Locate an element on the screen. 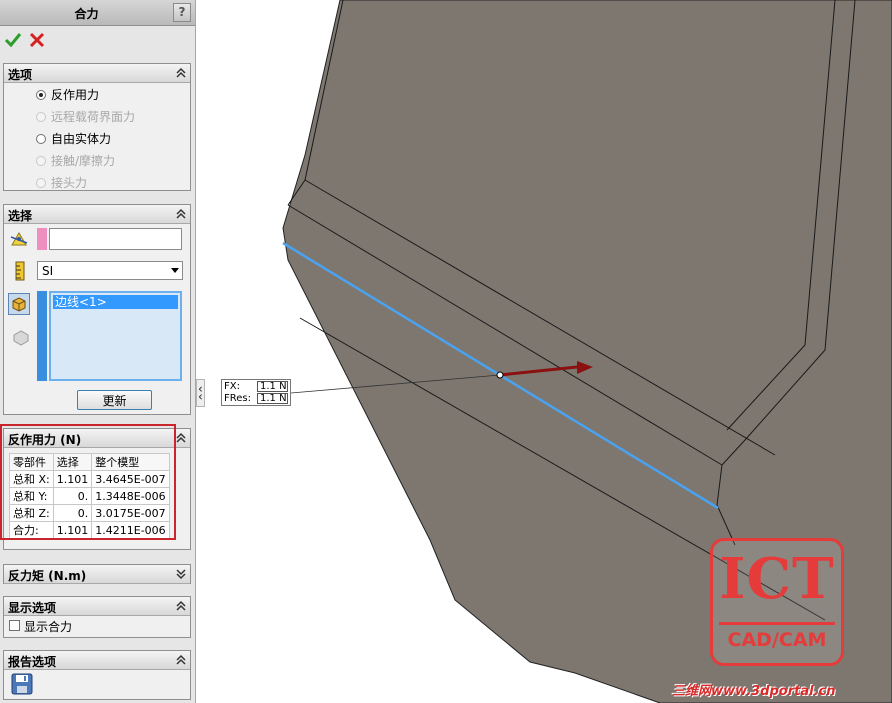 This screenshot has width=892, height=703. radio-free-body-force: 自由实体力 is located at coordinates (73, 138).